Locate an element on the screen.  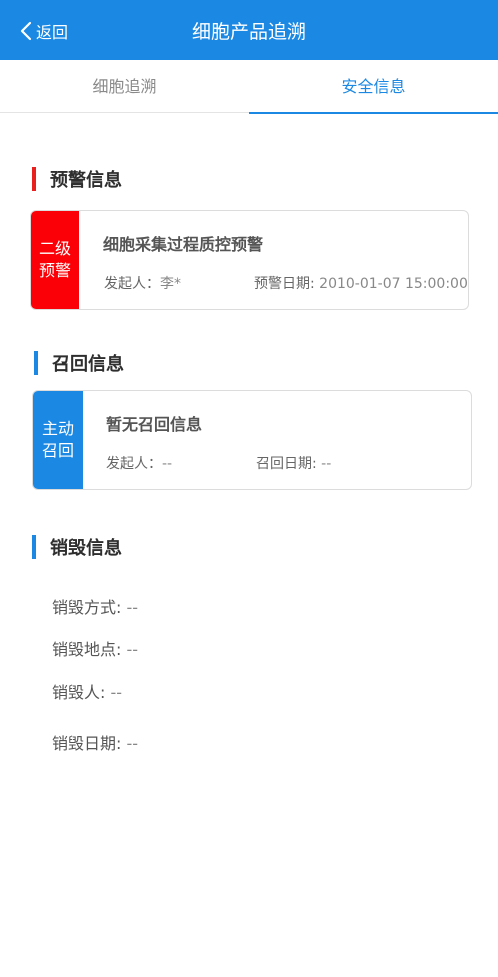
recall-section-header: 召回信息 is located at coordinates (79, 363).